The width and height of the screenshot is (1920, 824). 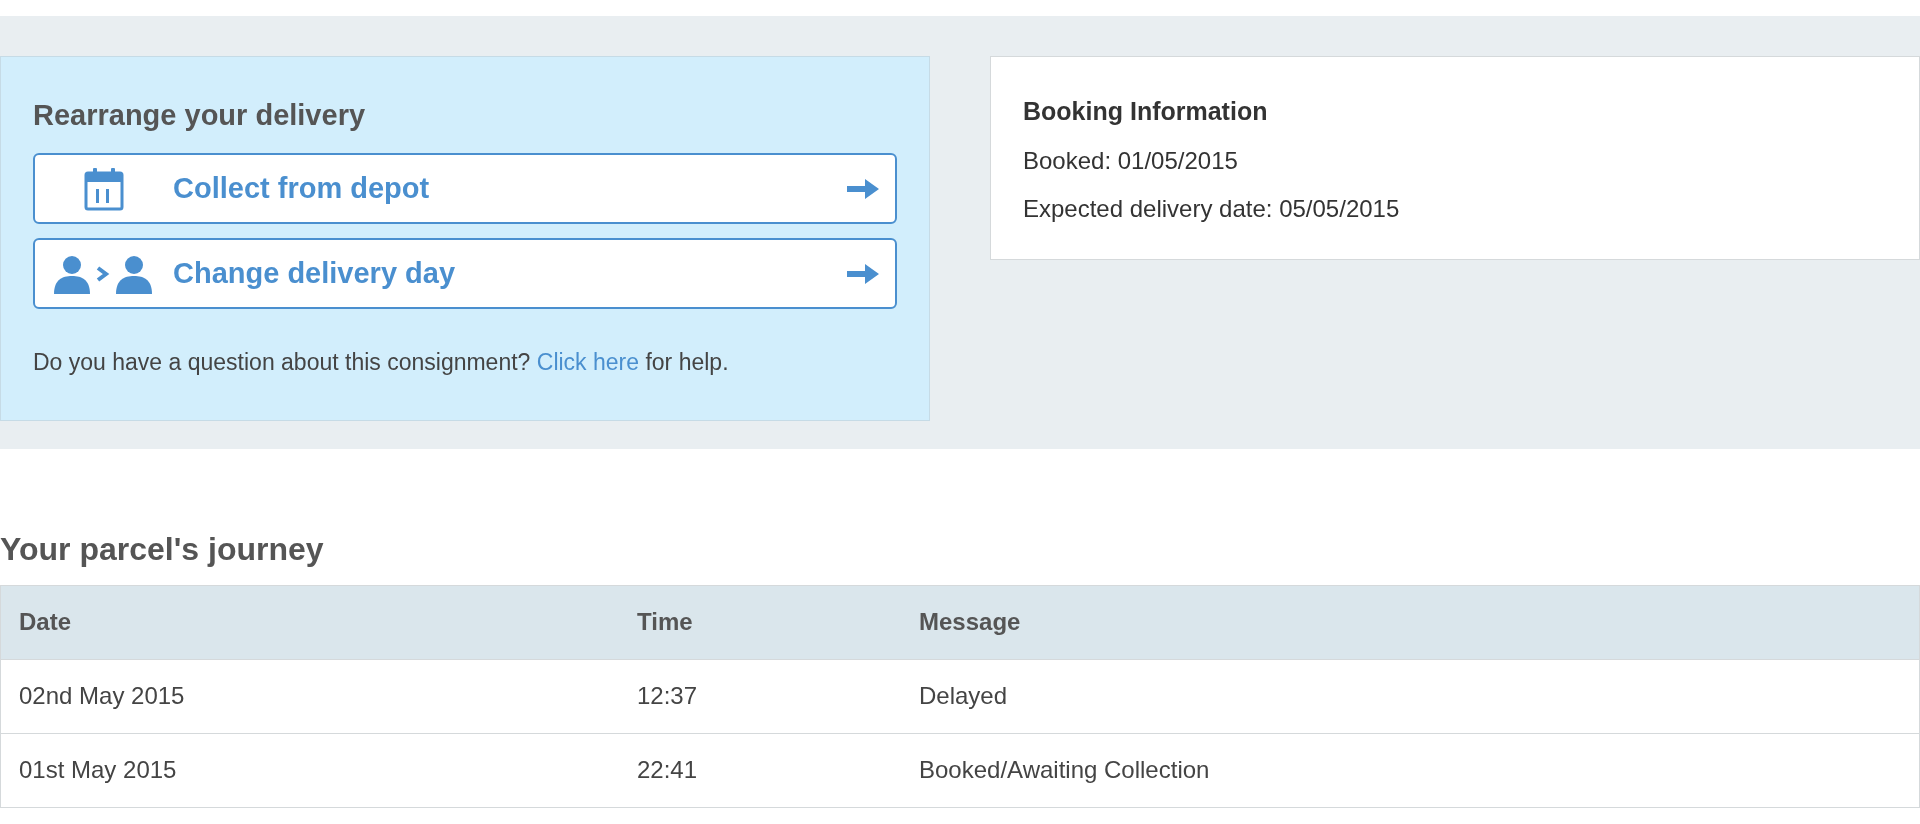 What do you see at coordinates (964, 696) in the screenshot?
I see `table-cell-text: Delayed` at bounding box center [964, 696].